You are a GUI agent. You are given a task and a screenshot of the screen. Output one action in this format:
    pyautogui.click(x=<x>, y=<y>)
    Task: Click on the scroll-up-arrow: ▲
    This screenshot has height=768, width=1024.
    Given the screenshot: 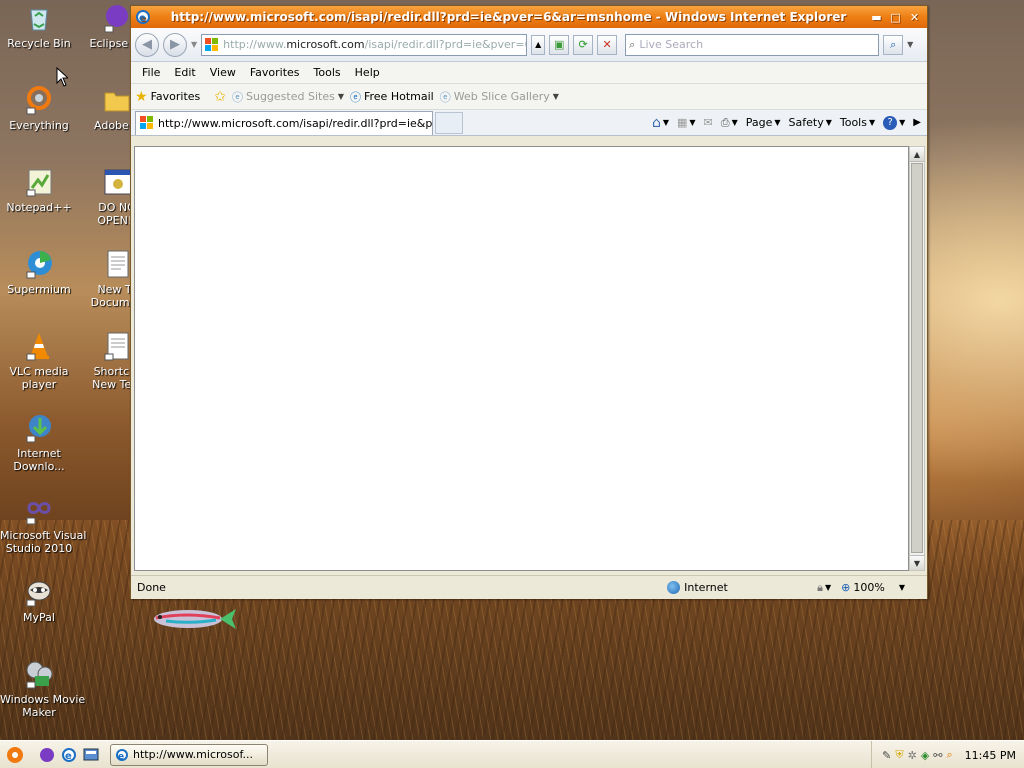 What is the action you would take?
    pyautogui.click(x=917, y=154)
    